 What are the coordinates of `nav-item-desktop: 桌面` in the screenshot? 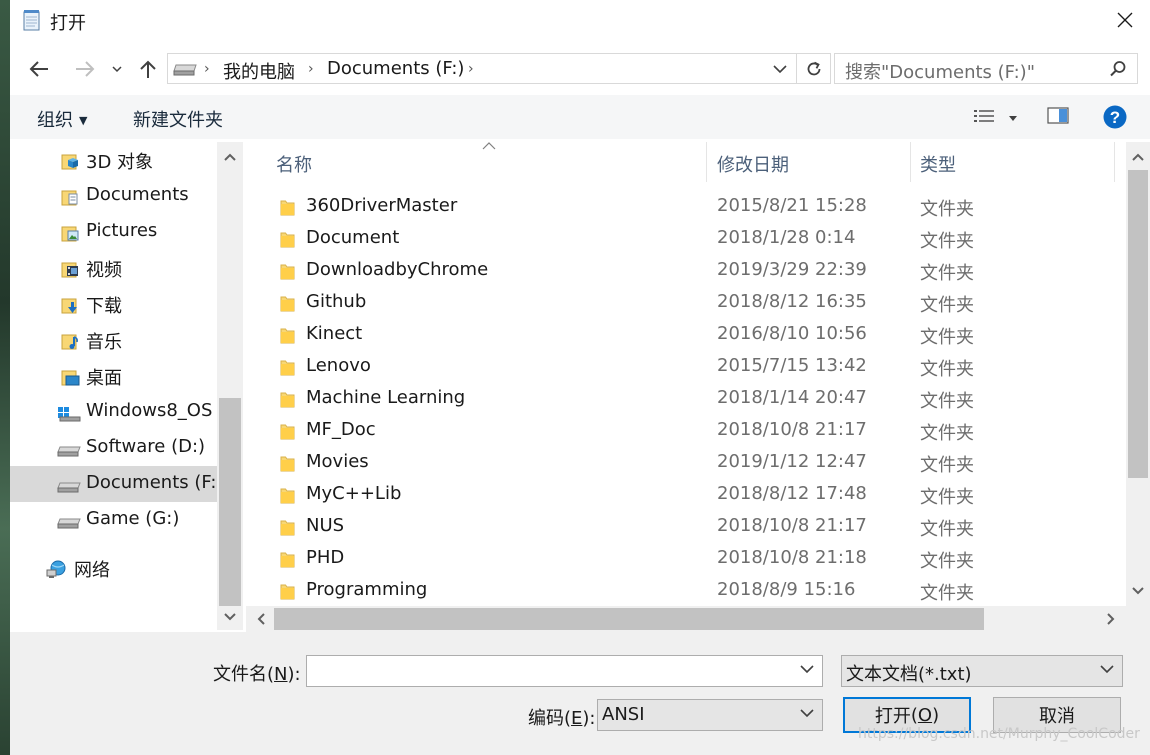 It's located at (113, 376).